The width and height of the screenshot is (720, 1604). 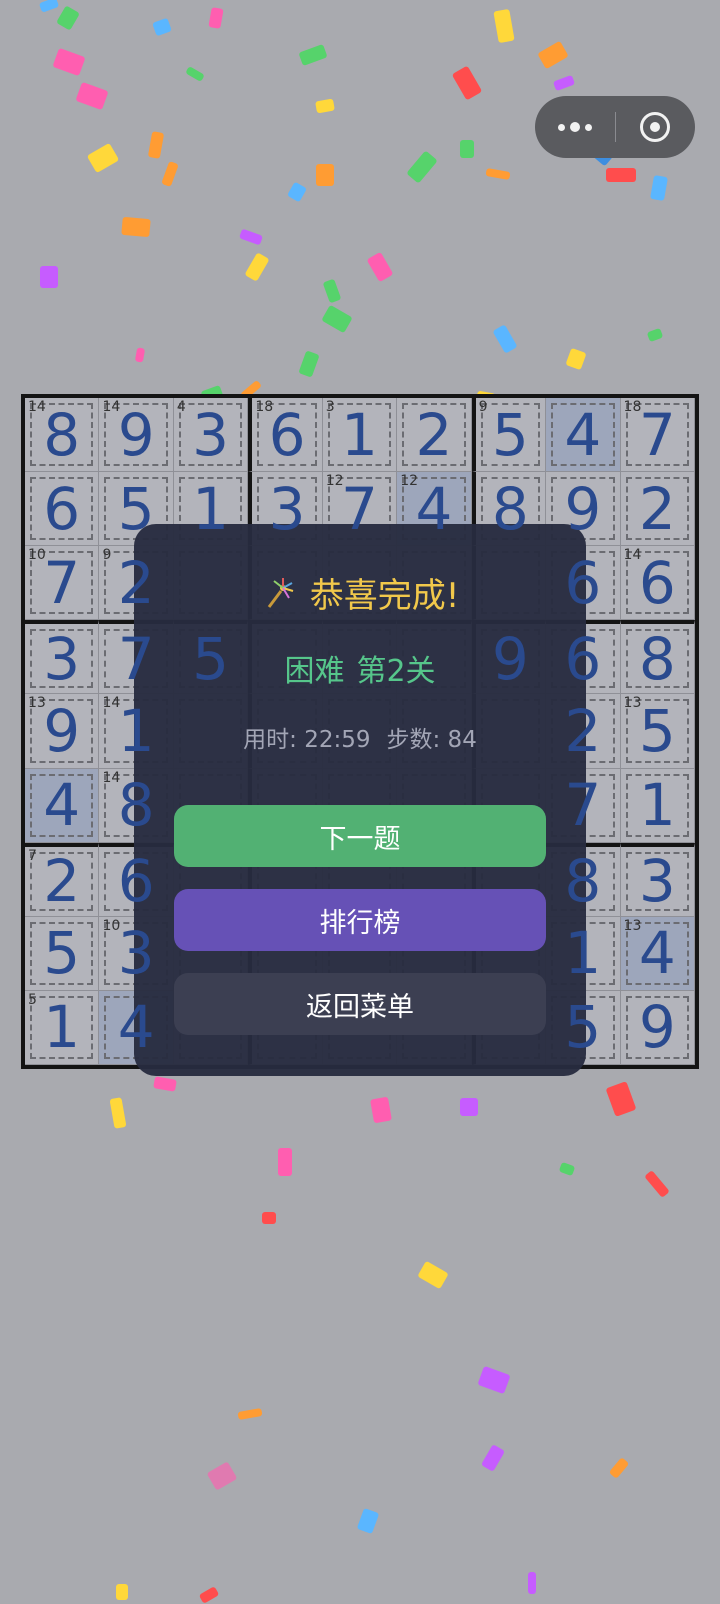 I want to click on dialog-title-row: 恭喜完成!, so click(x=360, y=592).